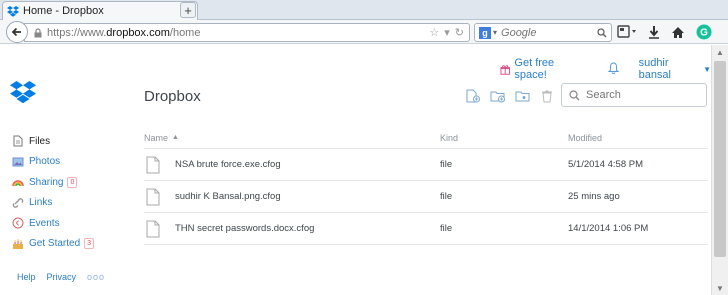  Describe the element at coordinates (485, 32) in the screenshot. I see `google-icon: g` at that location.